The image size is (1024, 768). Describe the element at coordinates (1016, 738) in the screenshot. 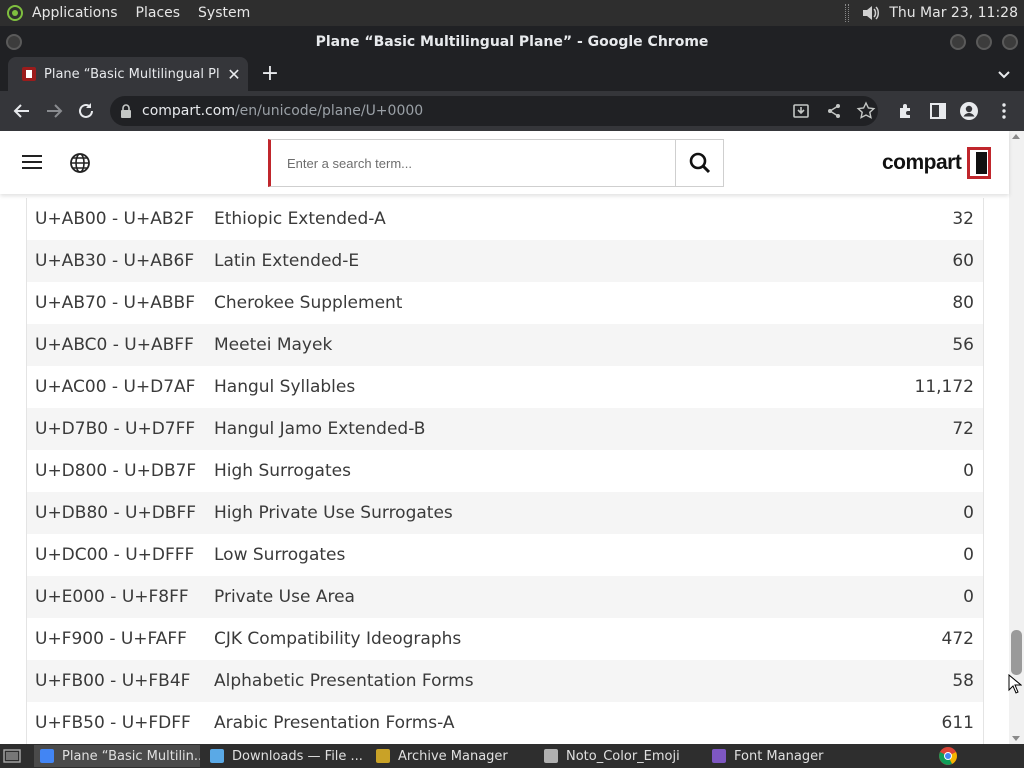

I see `scroll-down-arrow-icon` at that location.